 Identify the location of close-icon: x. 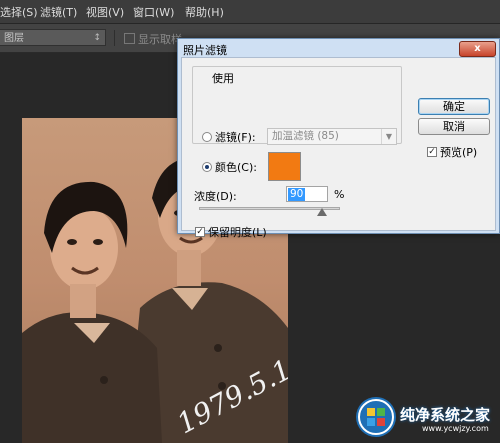
(477, 48).